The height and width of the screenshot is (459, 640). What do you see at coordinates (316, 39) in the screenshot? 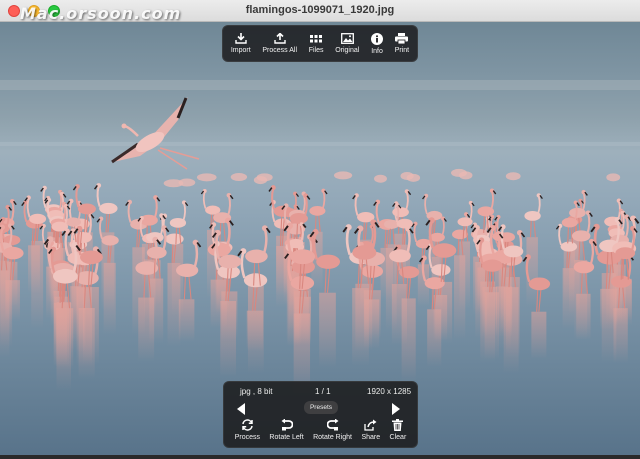
I see `grid-icon` at bounding box center [316, 39].